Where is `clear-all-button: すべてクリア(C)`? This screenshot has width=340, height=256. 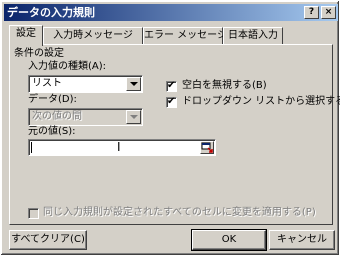
clear-all-button: すべてクリア(C) is located at coordinates (48, 240).